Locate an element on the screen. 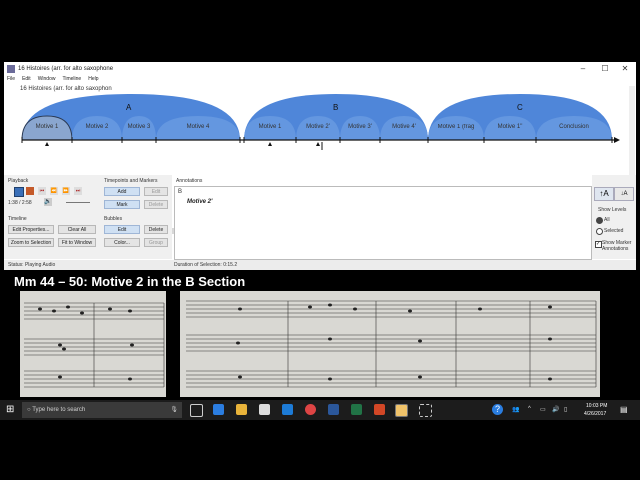  staff-lines-left is located at coordinates (94, 345).